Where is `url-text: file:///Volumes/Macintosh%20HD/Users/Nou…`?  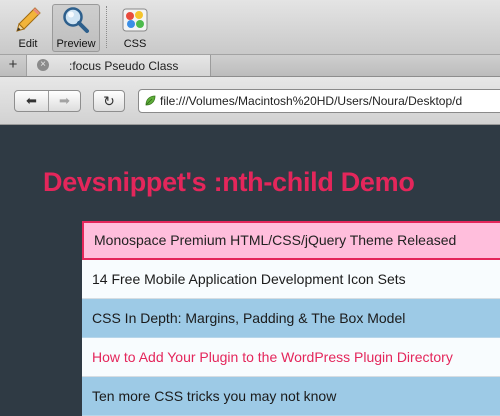
url-text: file:///Volumes/Macintosh%20HD/Users/Nou… is located at coordinates (311, 101).